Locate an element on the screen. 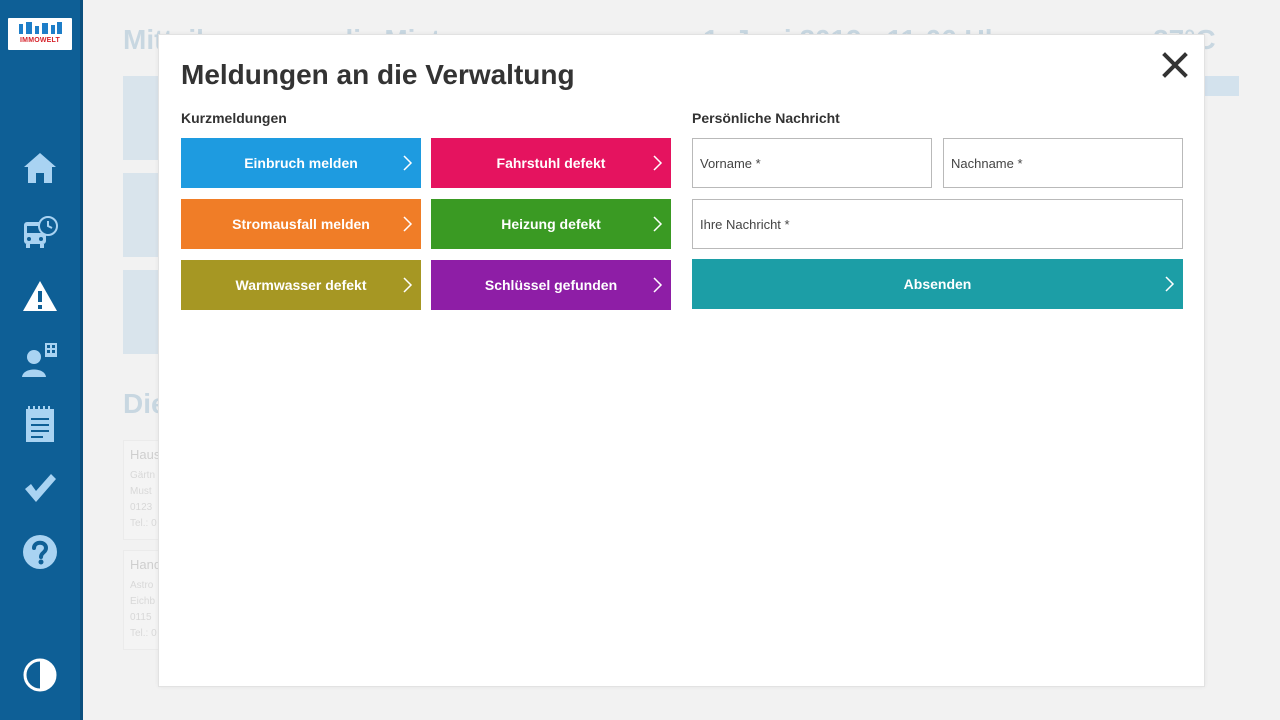 The width and height of the screenshot is (1280, 720). card-line: Eichb is located at coordinates (143, 601).